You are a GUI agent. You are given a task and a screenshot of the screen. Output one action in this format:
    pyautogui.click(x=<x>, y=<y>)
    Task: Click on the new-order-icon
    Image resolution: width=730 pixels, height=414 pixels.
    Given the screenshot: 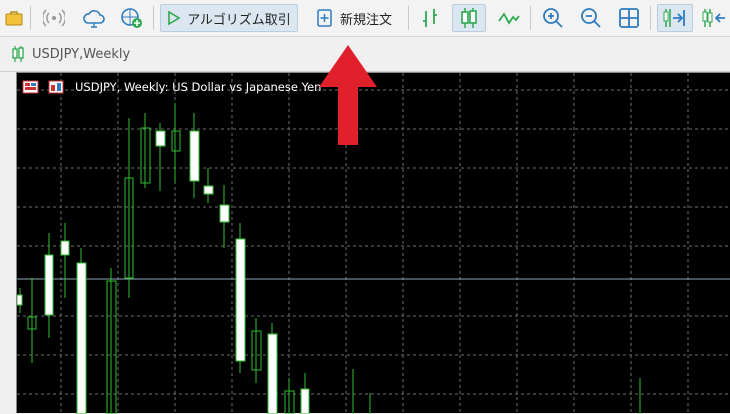 What is the action you would take?
    pyautogui.click(x=325, y=18)
    